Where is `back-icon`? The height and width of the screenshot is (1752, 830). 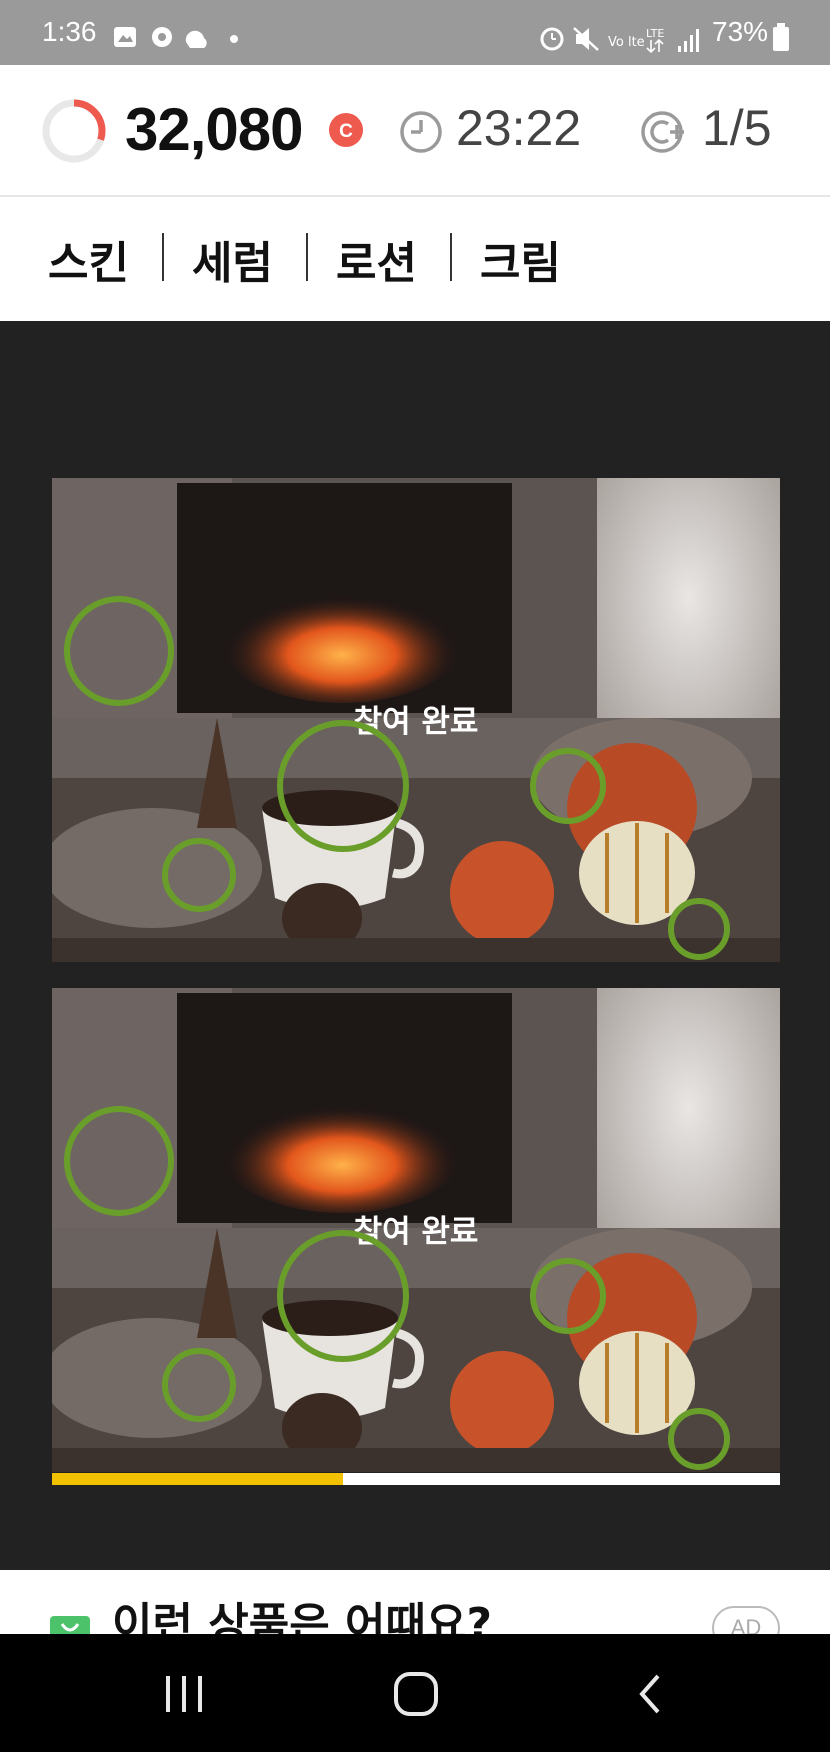 back-icon is located at coordinates (650, 1694).